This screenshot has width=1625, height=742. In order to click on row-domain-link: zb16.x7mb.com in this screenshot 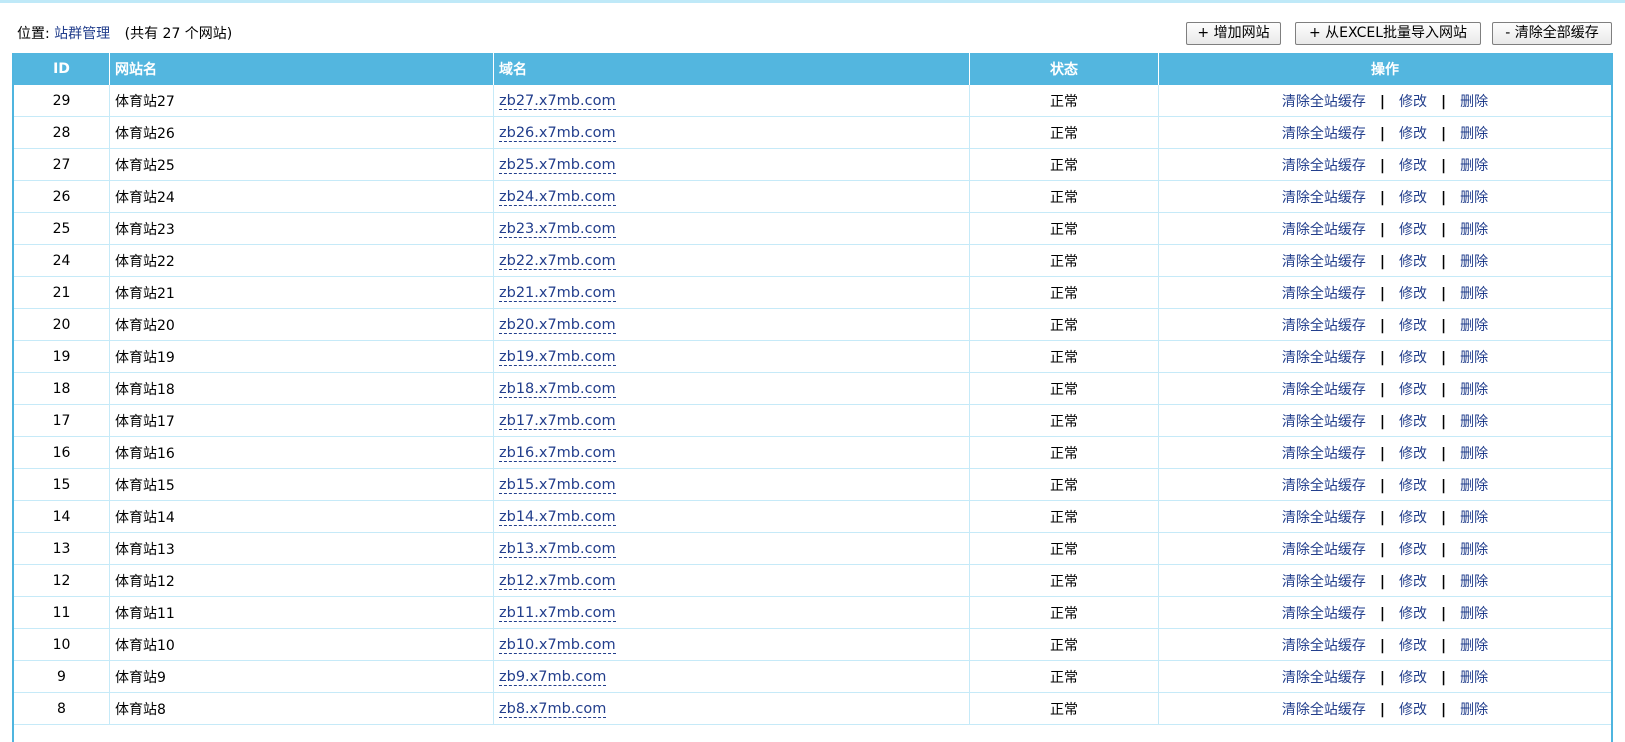, I will do `click(557, 453)`.